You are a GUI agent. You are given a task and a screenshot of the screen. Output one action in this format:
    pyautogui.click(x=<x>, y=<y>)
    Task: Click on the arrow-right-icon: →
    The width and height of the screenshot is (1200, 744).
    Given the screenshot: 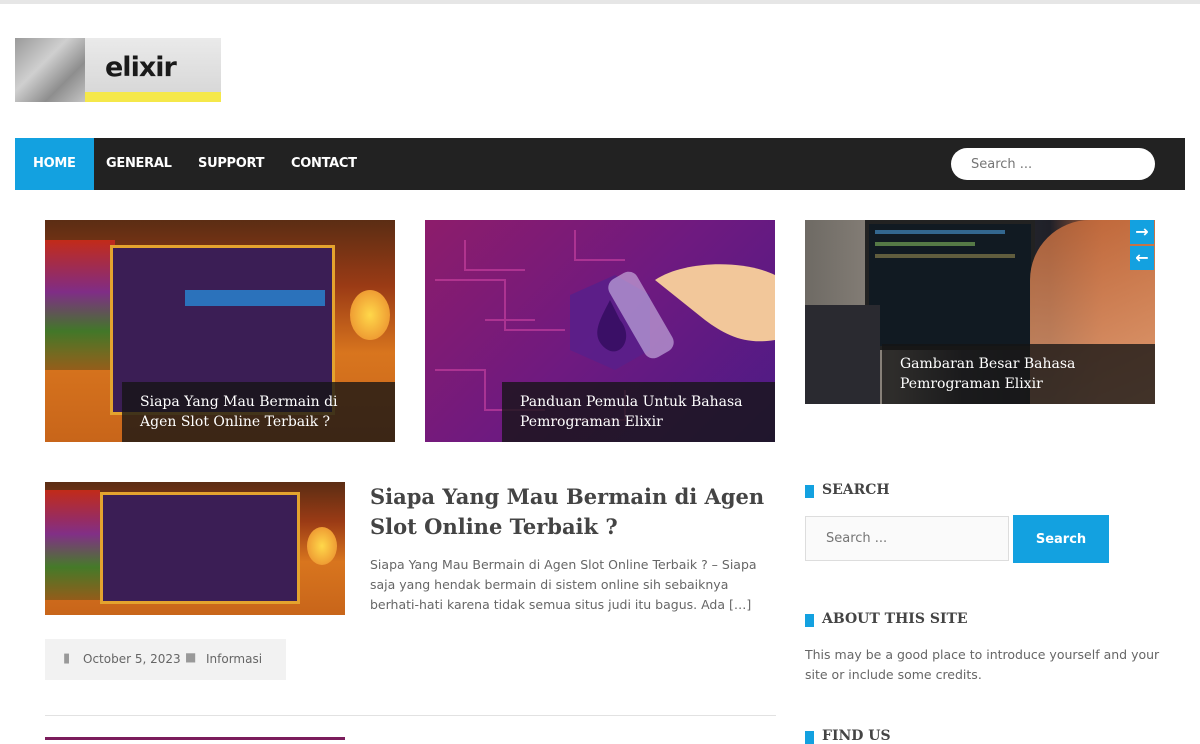 What is the action you would take?
    pyautogui.click(x=1142, y=231)
    